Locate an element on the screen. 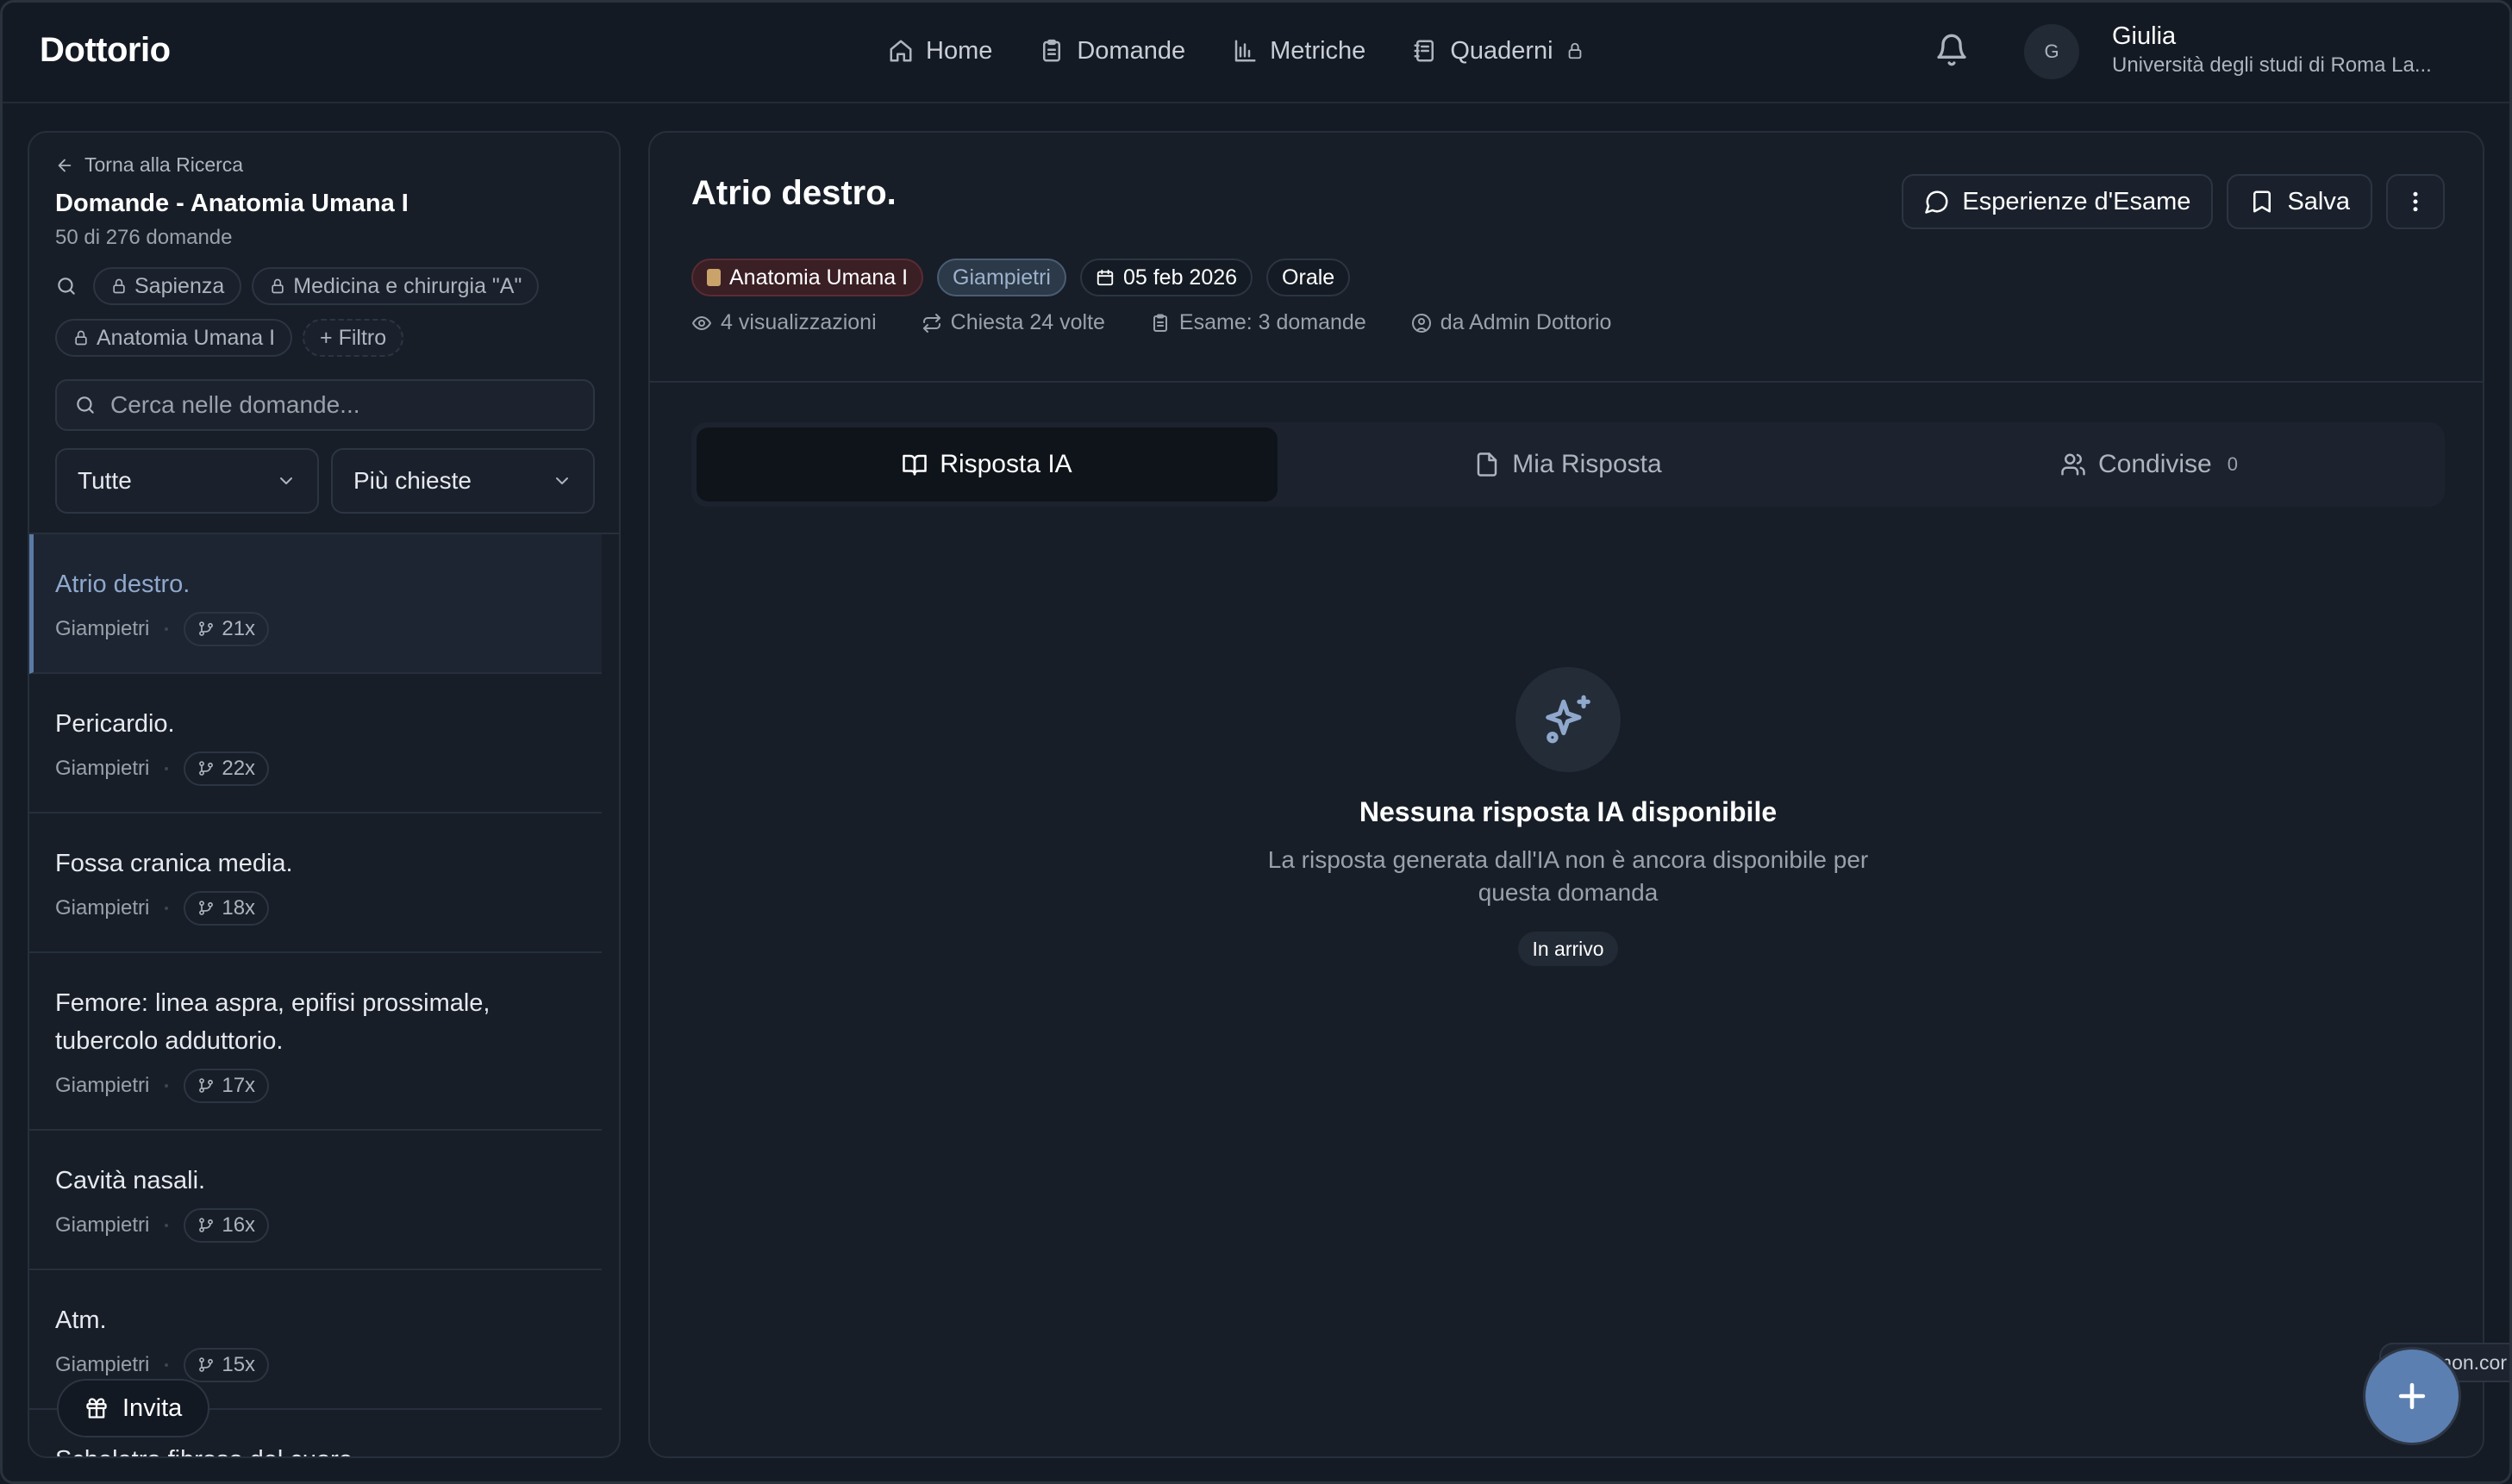 This screenshot has width=2512, height=1484. bar-chart-icon is located at coordinates (1245, 51).